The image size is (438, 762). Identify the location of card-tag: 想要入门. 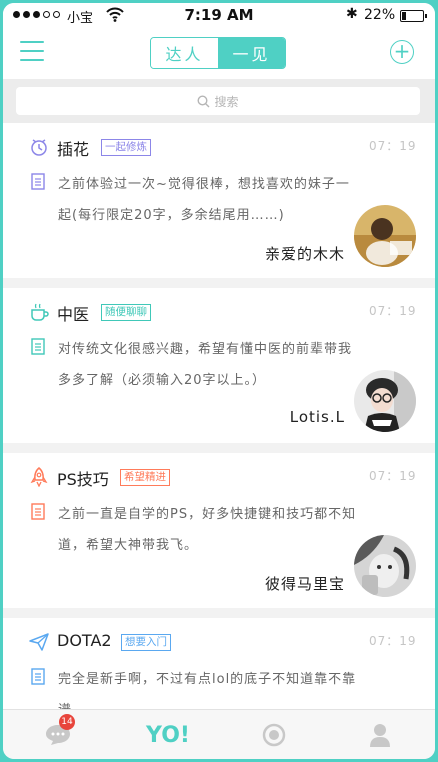
(146, 642).